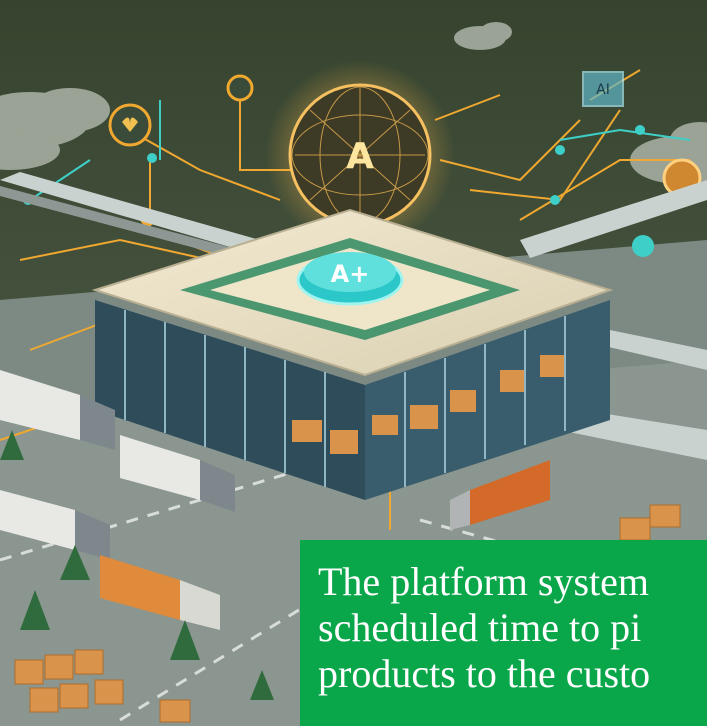 Image resolution: width=707 pixels, height=726 pixels. I want to click on svg-text: AI, so click(603, 90).